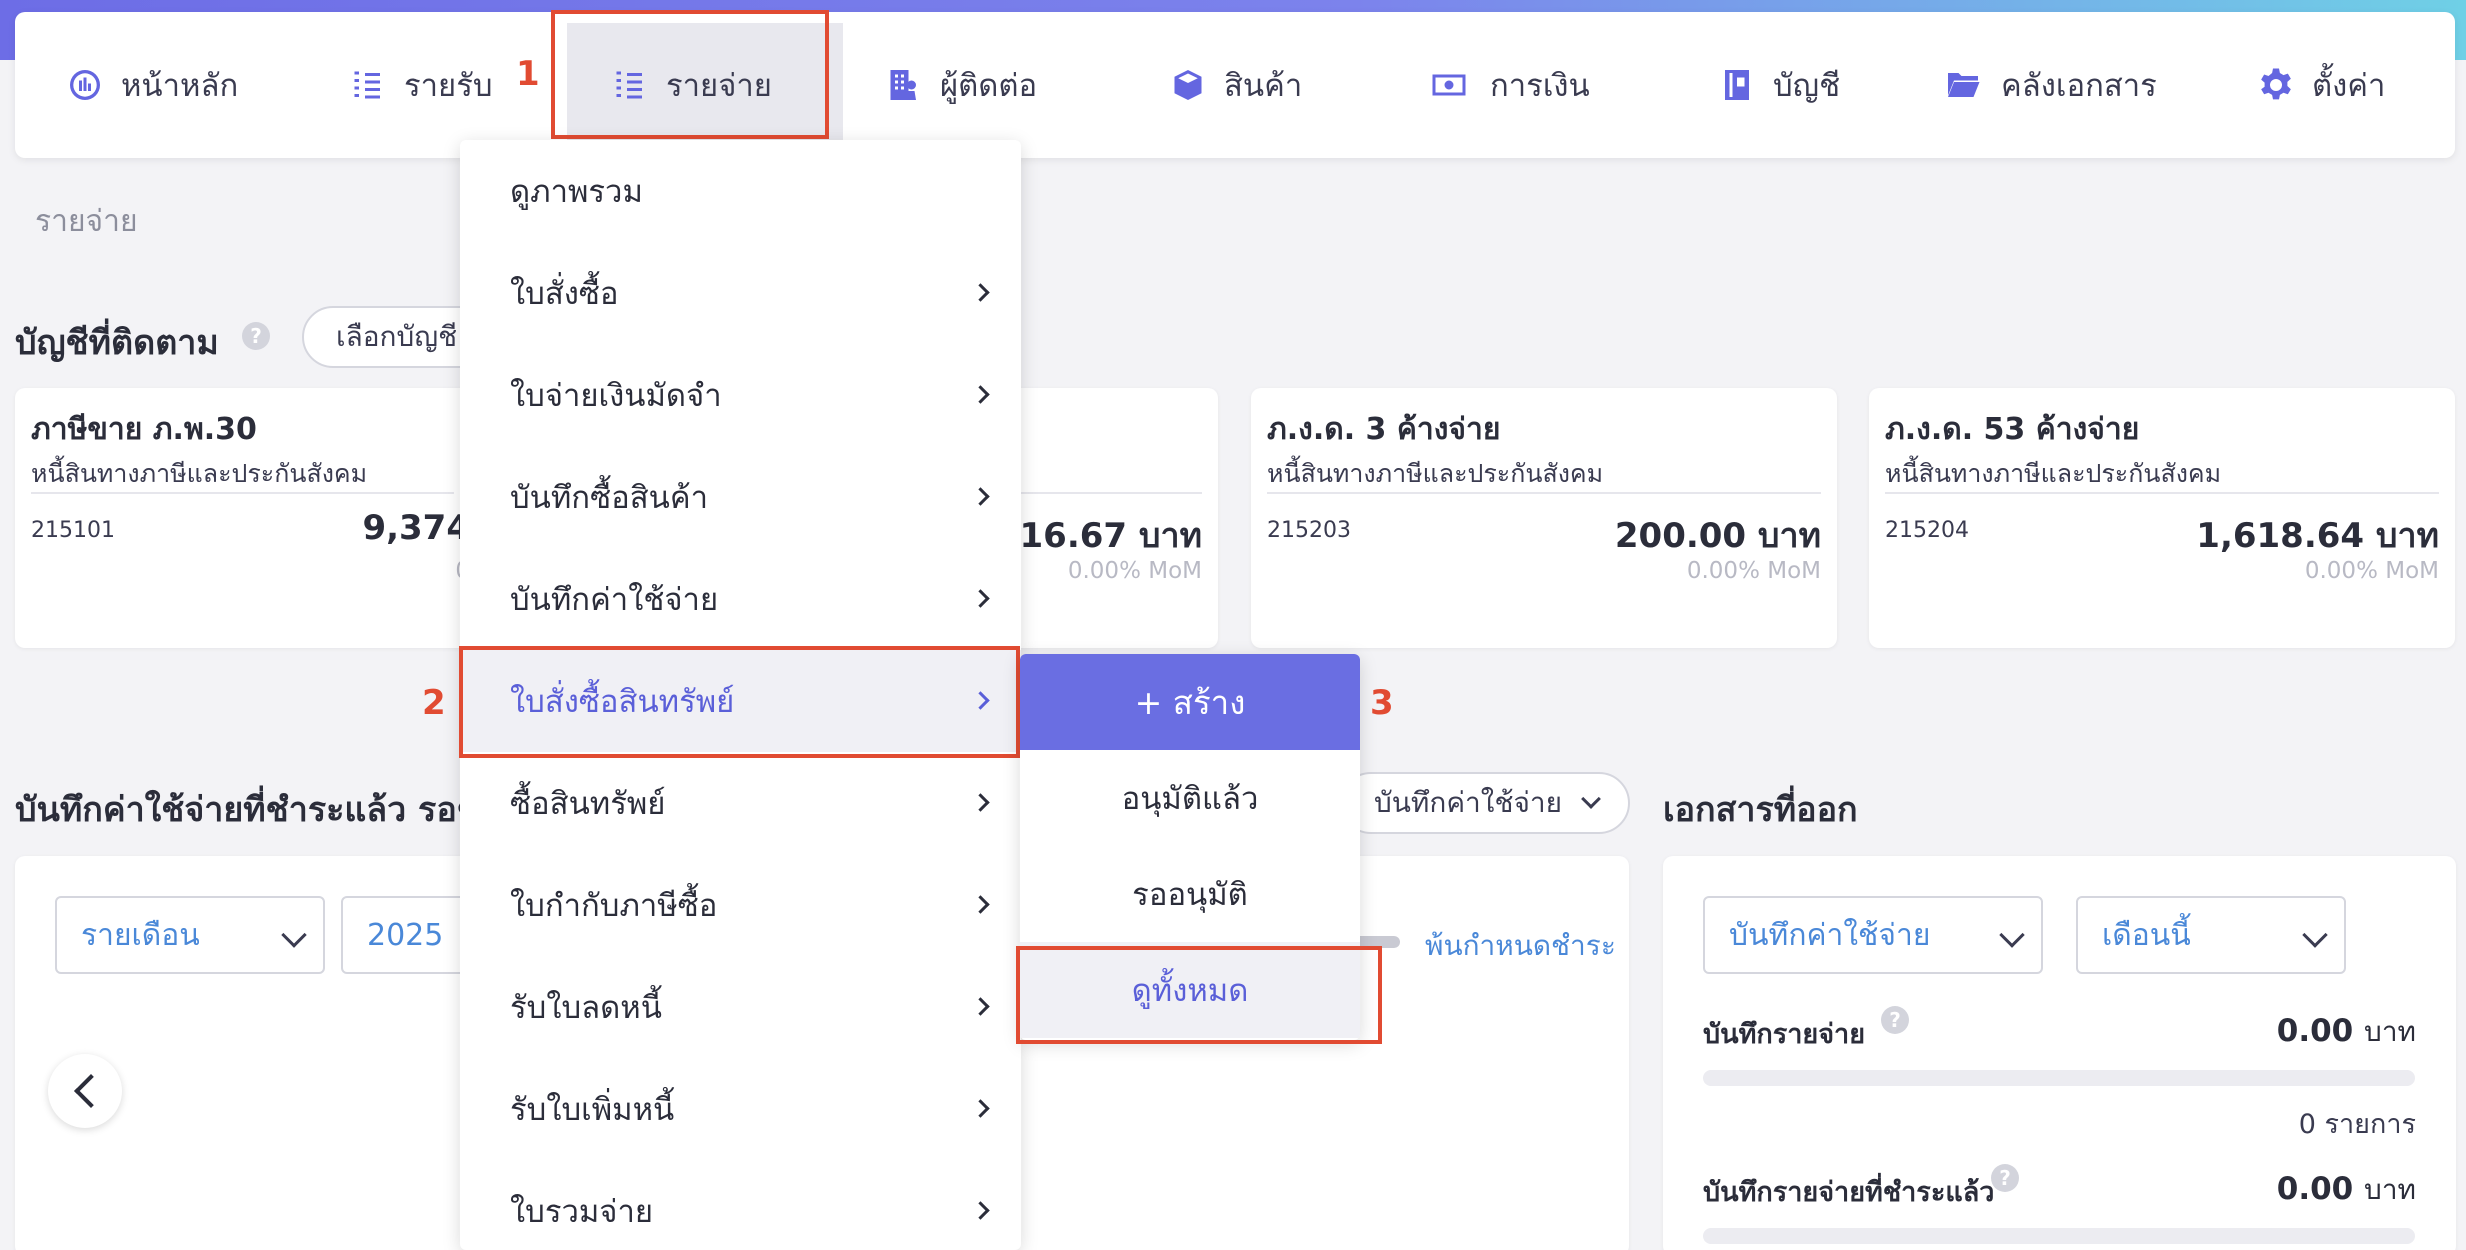  I want to click on nav-item-home: หน้าหลัก, so click(152, 85).